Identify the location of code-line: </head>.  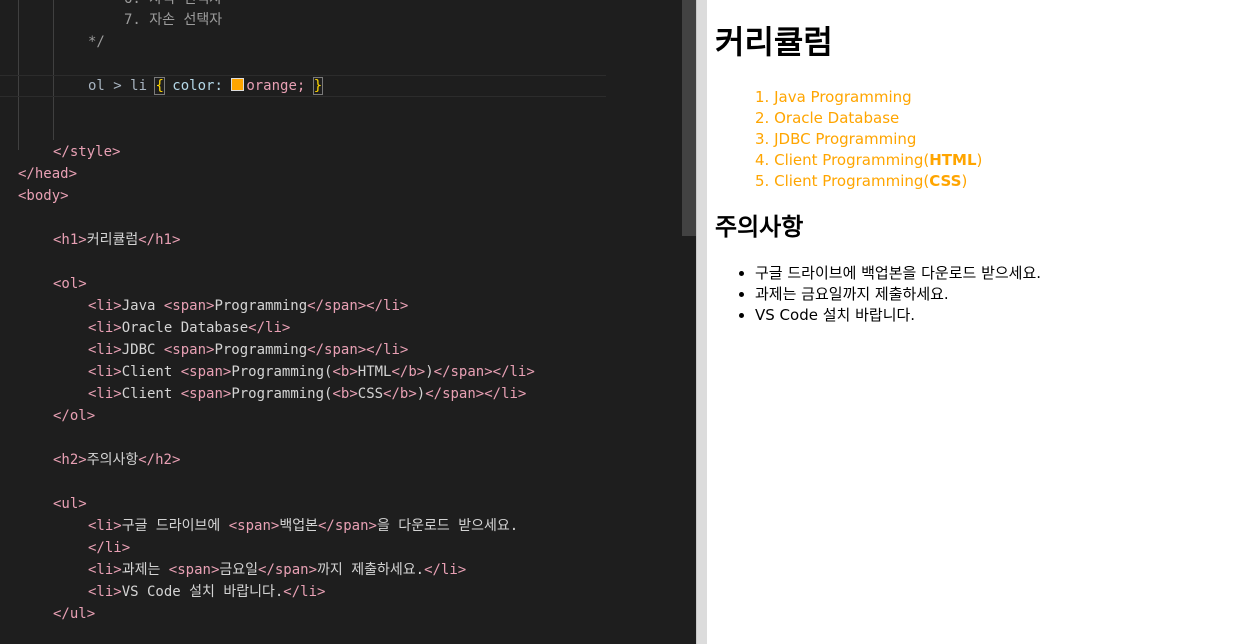
(47, 174).